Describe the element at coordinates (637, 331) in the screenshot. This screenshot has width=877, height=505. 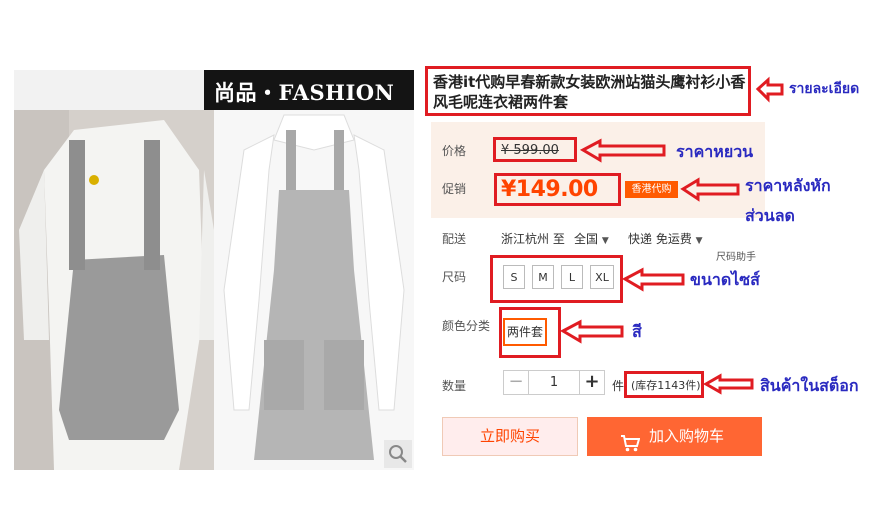
I see `annotation-color: สี` at that location.